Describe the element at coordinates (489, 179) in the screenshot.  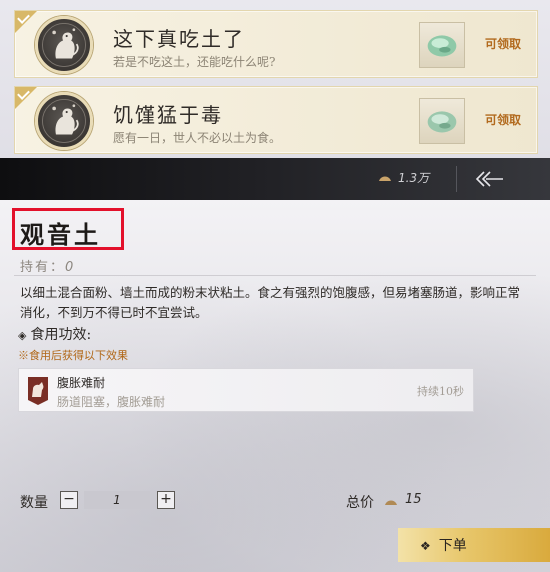
I see `double-chevron-left-icon` at that location.